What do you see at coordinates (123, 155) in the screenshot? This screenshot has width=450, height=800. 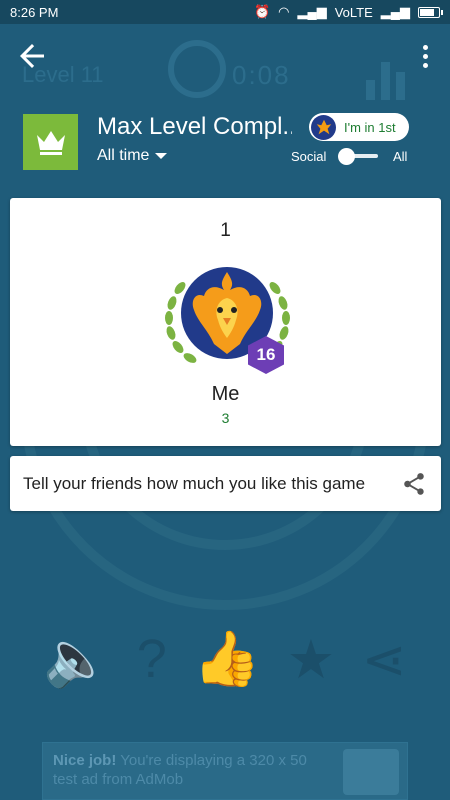 I see `time-filter-label: All time` at bounding box center [123, 155].